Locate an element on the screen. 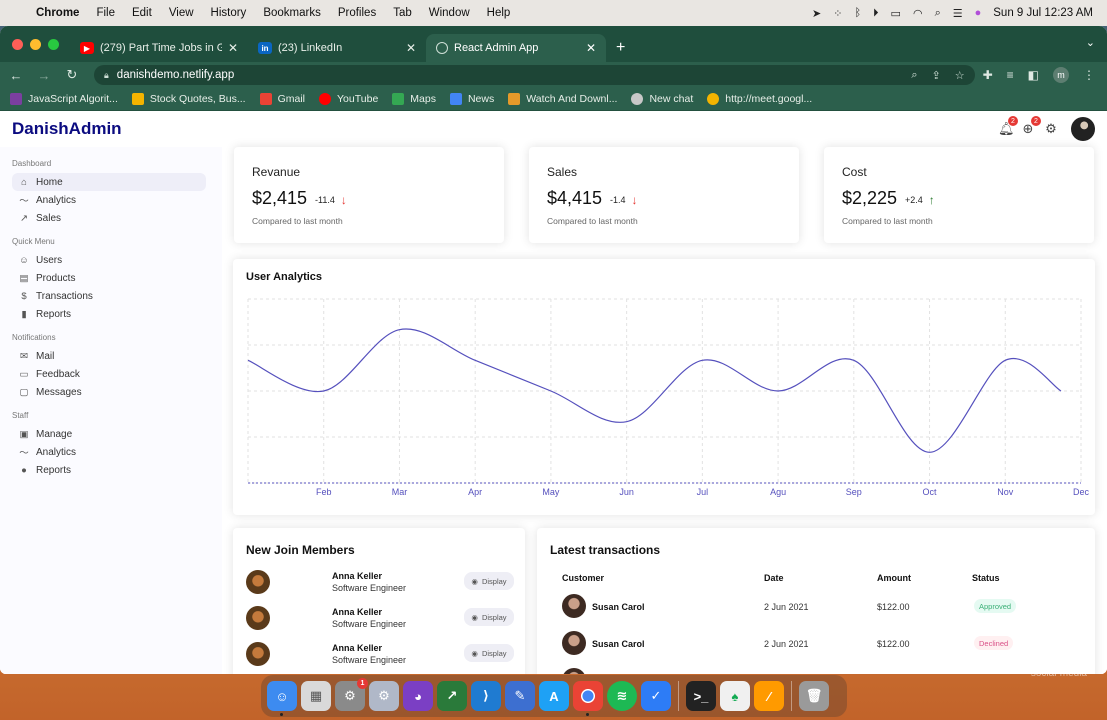  status-button: Declined is located at coordinates (994, 643).